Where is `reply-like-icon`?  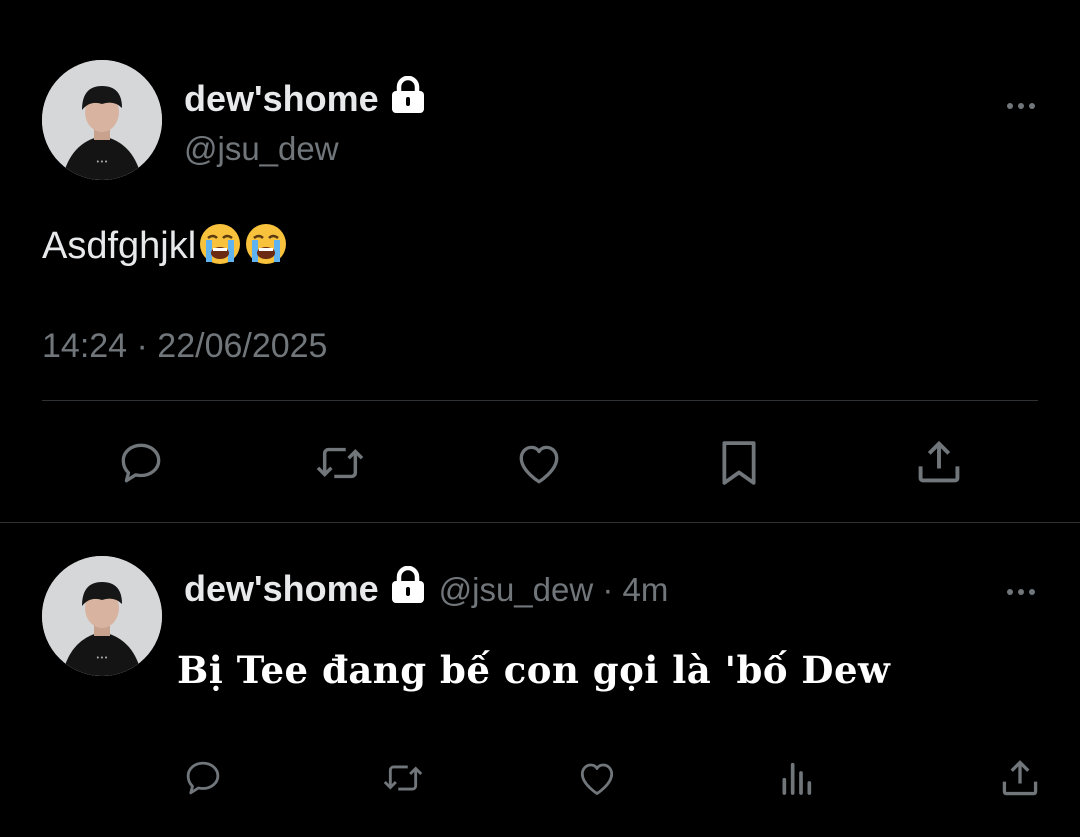 reply-like-icon is located at coordinates (597, 778).